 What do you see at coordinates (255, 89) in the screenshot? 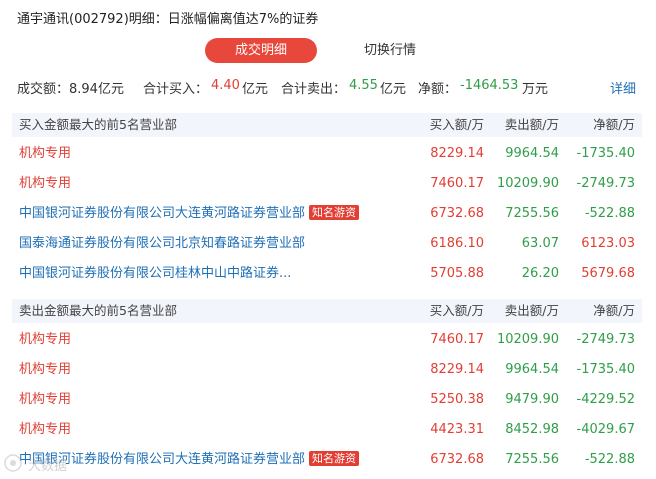
I see `total-buy-unit: 亿元` at bounding box center [255, 89].